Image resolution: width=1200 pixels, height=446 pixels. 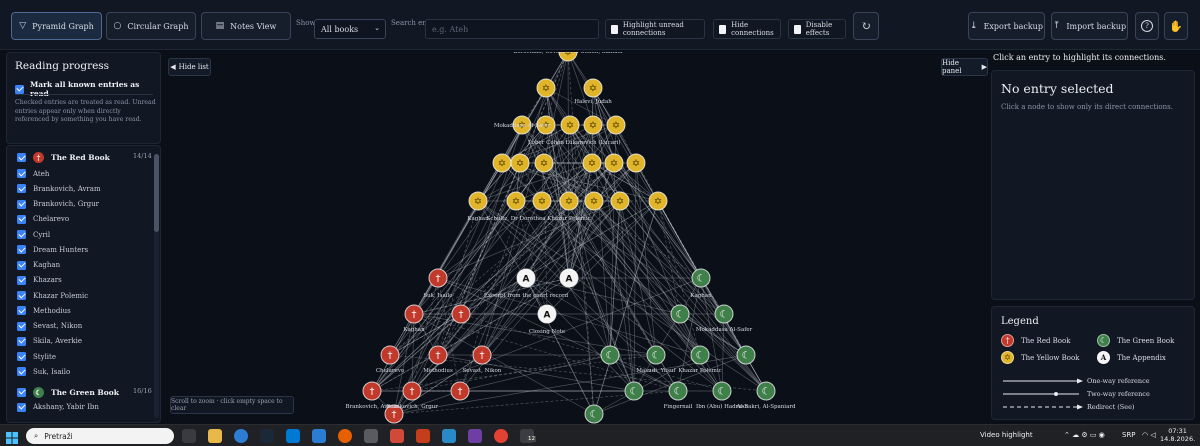 I want to click on edge-icon, so click(x=241, y=436).